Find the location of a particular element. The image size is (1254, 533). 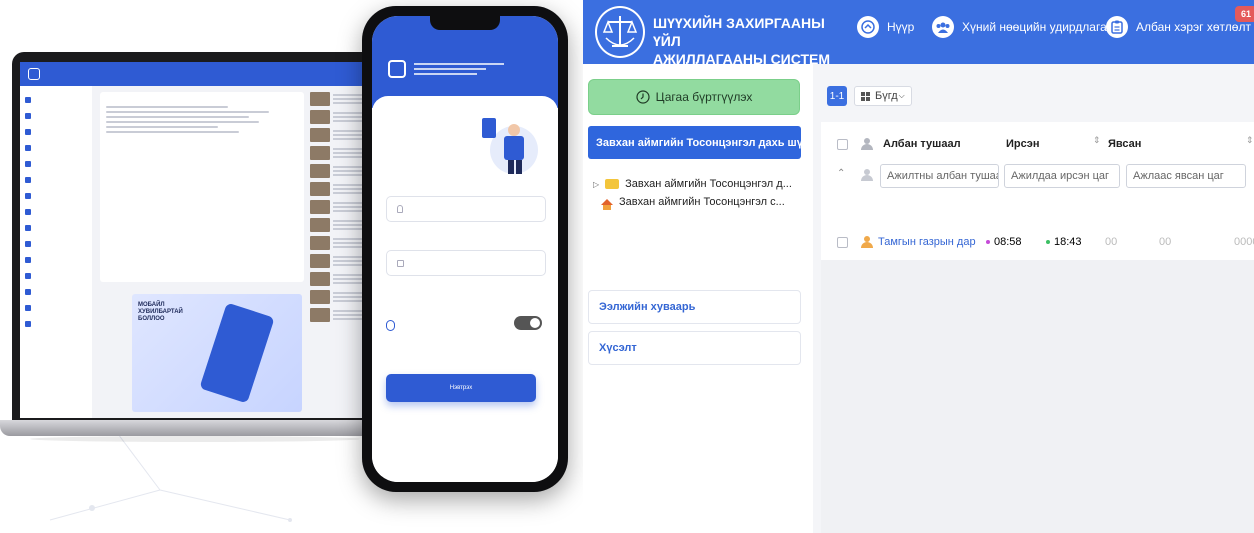

laptop-sidebar is located at coordinates (56, 252).